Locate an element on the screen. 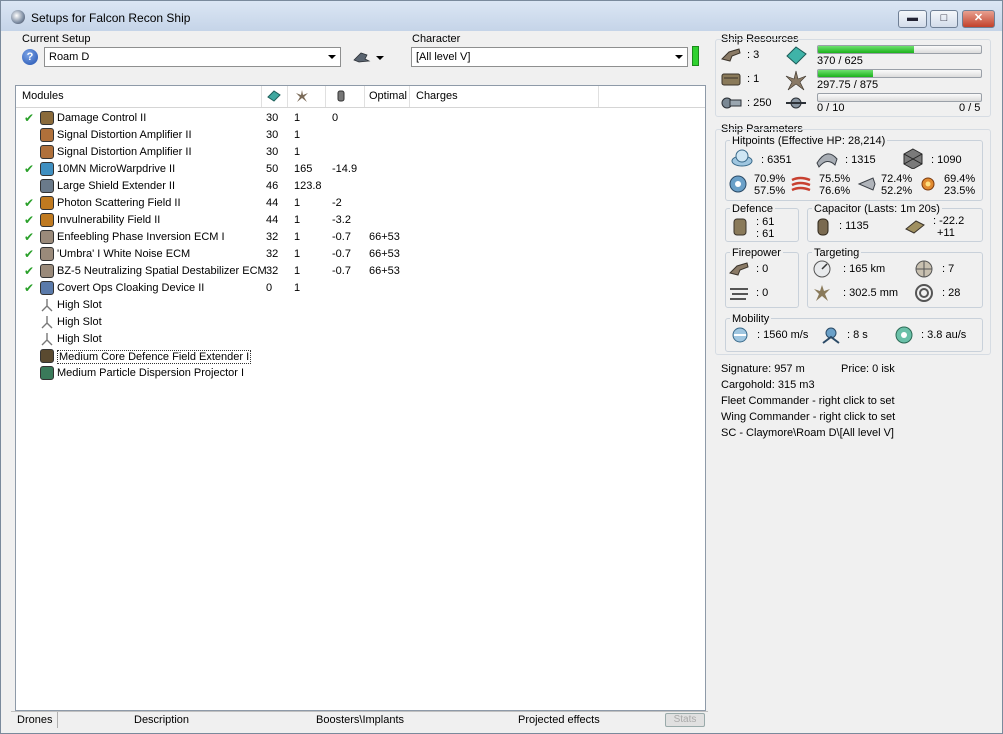 This screenshot has height=734, width=1003. module-row: ✔ Damage Control II 30 1 0 is located at coordinates (360, 118).